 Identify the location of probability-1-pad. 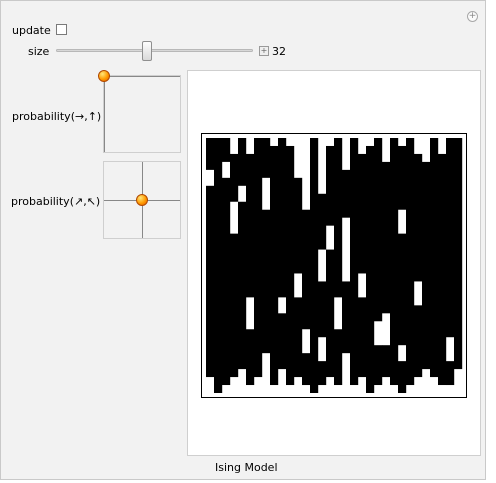
(139, 111).